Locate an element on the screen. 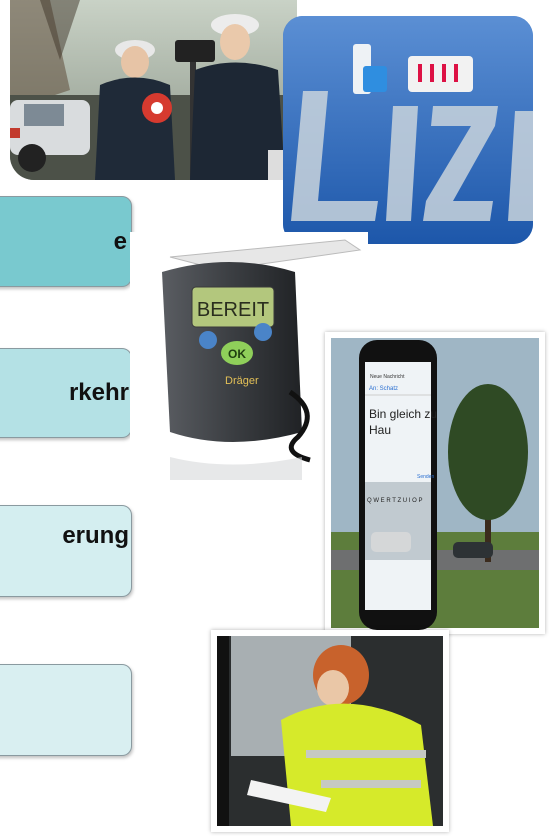  phone-keyboard-row-1: Q W E R T Z U I O P is located at coordinates (394, 501).